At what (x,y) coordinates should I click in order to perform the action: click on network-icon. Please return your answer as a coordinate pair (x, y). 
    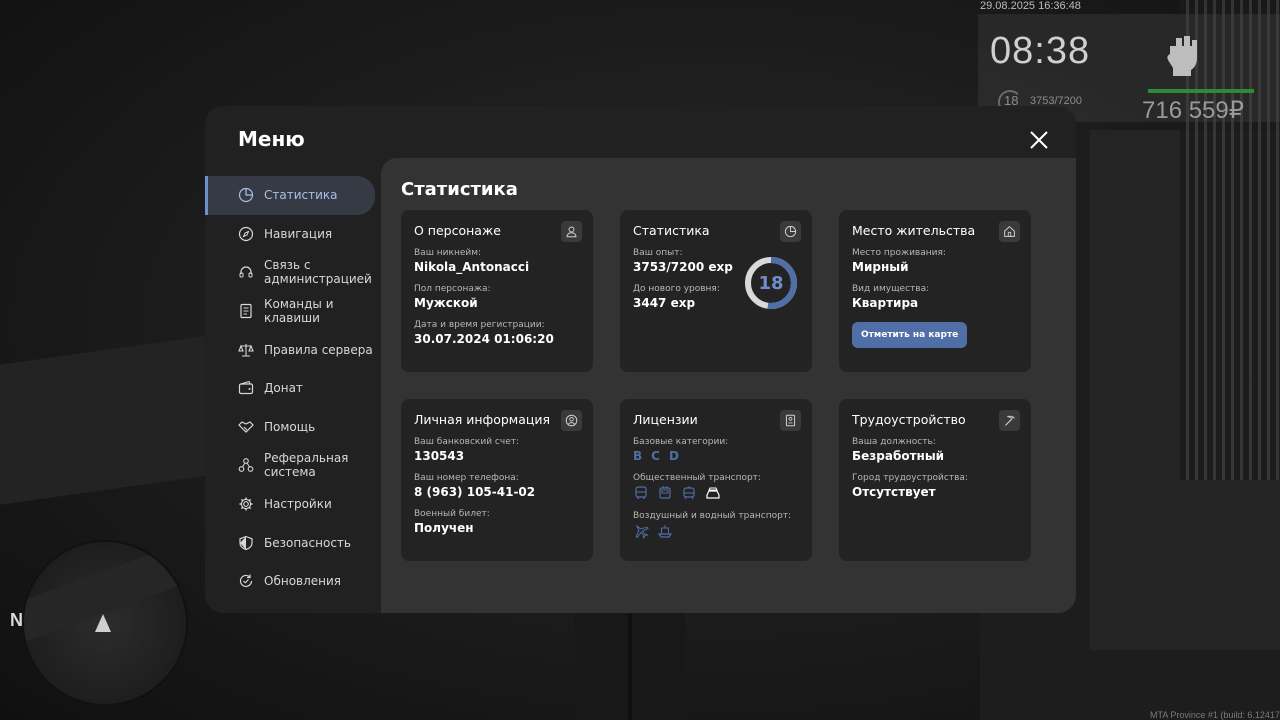
    Looking at the image, I should click on (246, 465).